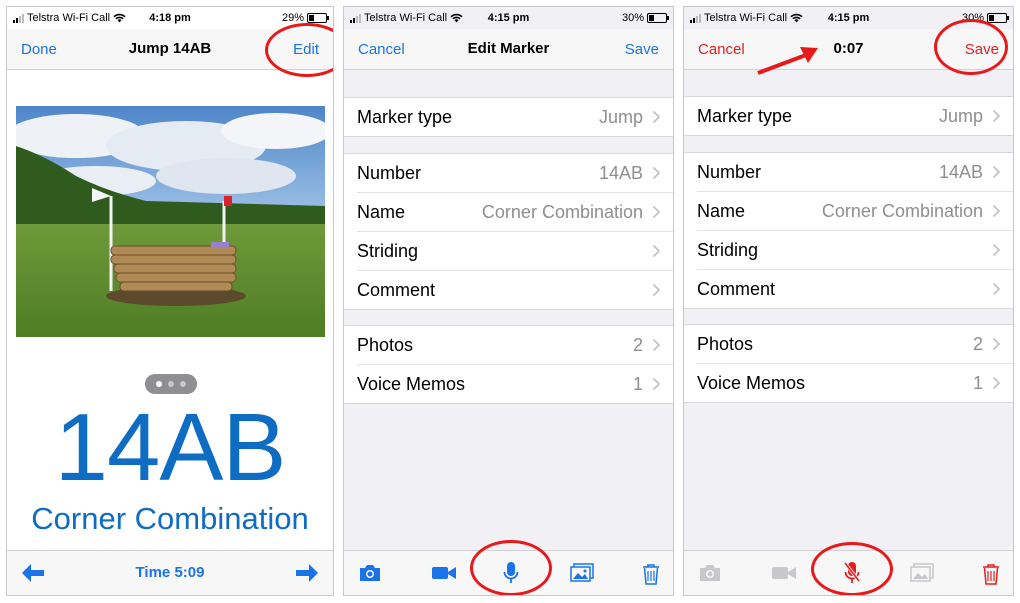  I want to click on status-bar: Telstra Wi-Fi Call 4:15 pm 30%, so click(508, 18).